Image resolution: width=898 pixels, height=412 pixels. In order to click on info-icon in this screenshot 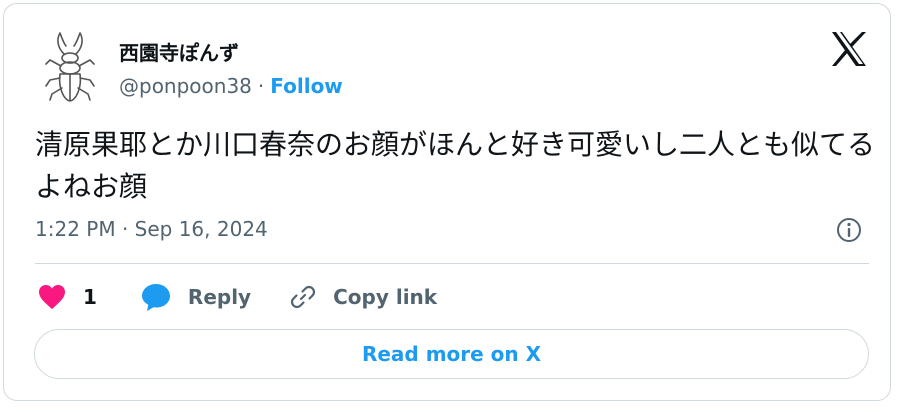, I will do `click(849, 230)`.